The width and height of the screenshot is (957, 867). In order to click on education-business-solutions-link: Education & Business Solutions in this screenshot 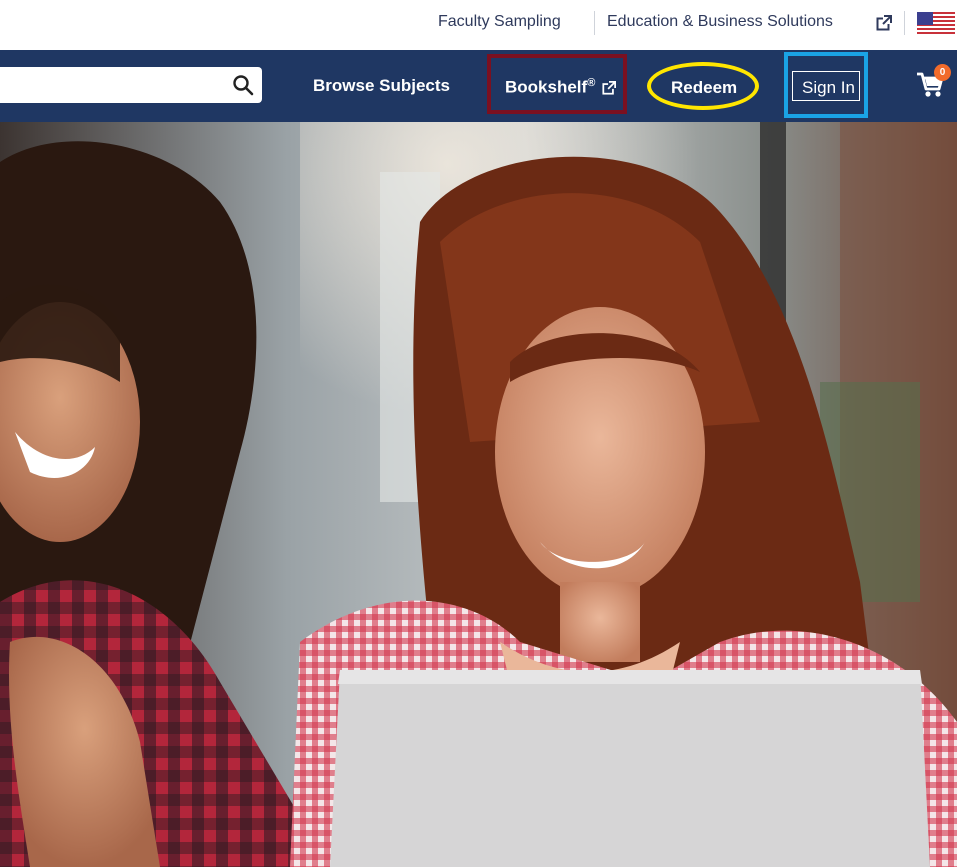, I will do `click(720, 22)`.